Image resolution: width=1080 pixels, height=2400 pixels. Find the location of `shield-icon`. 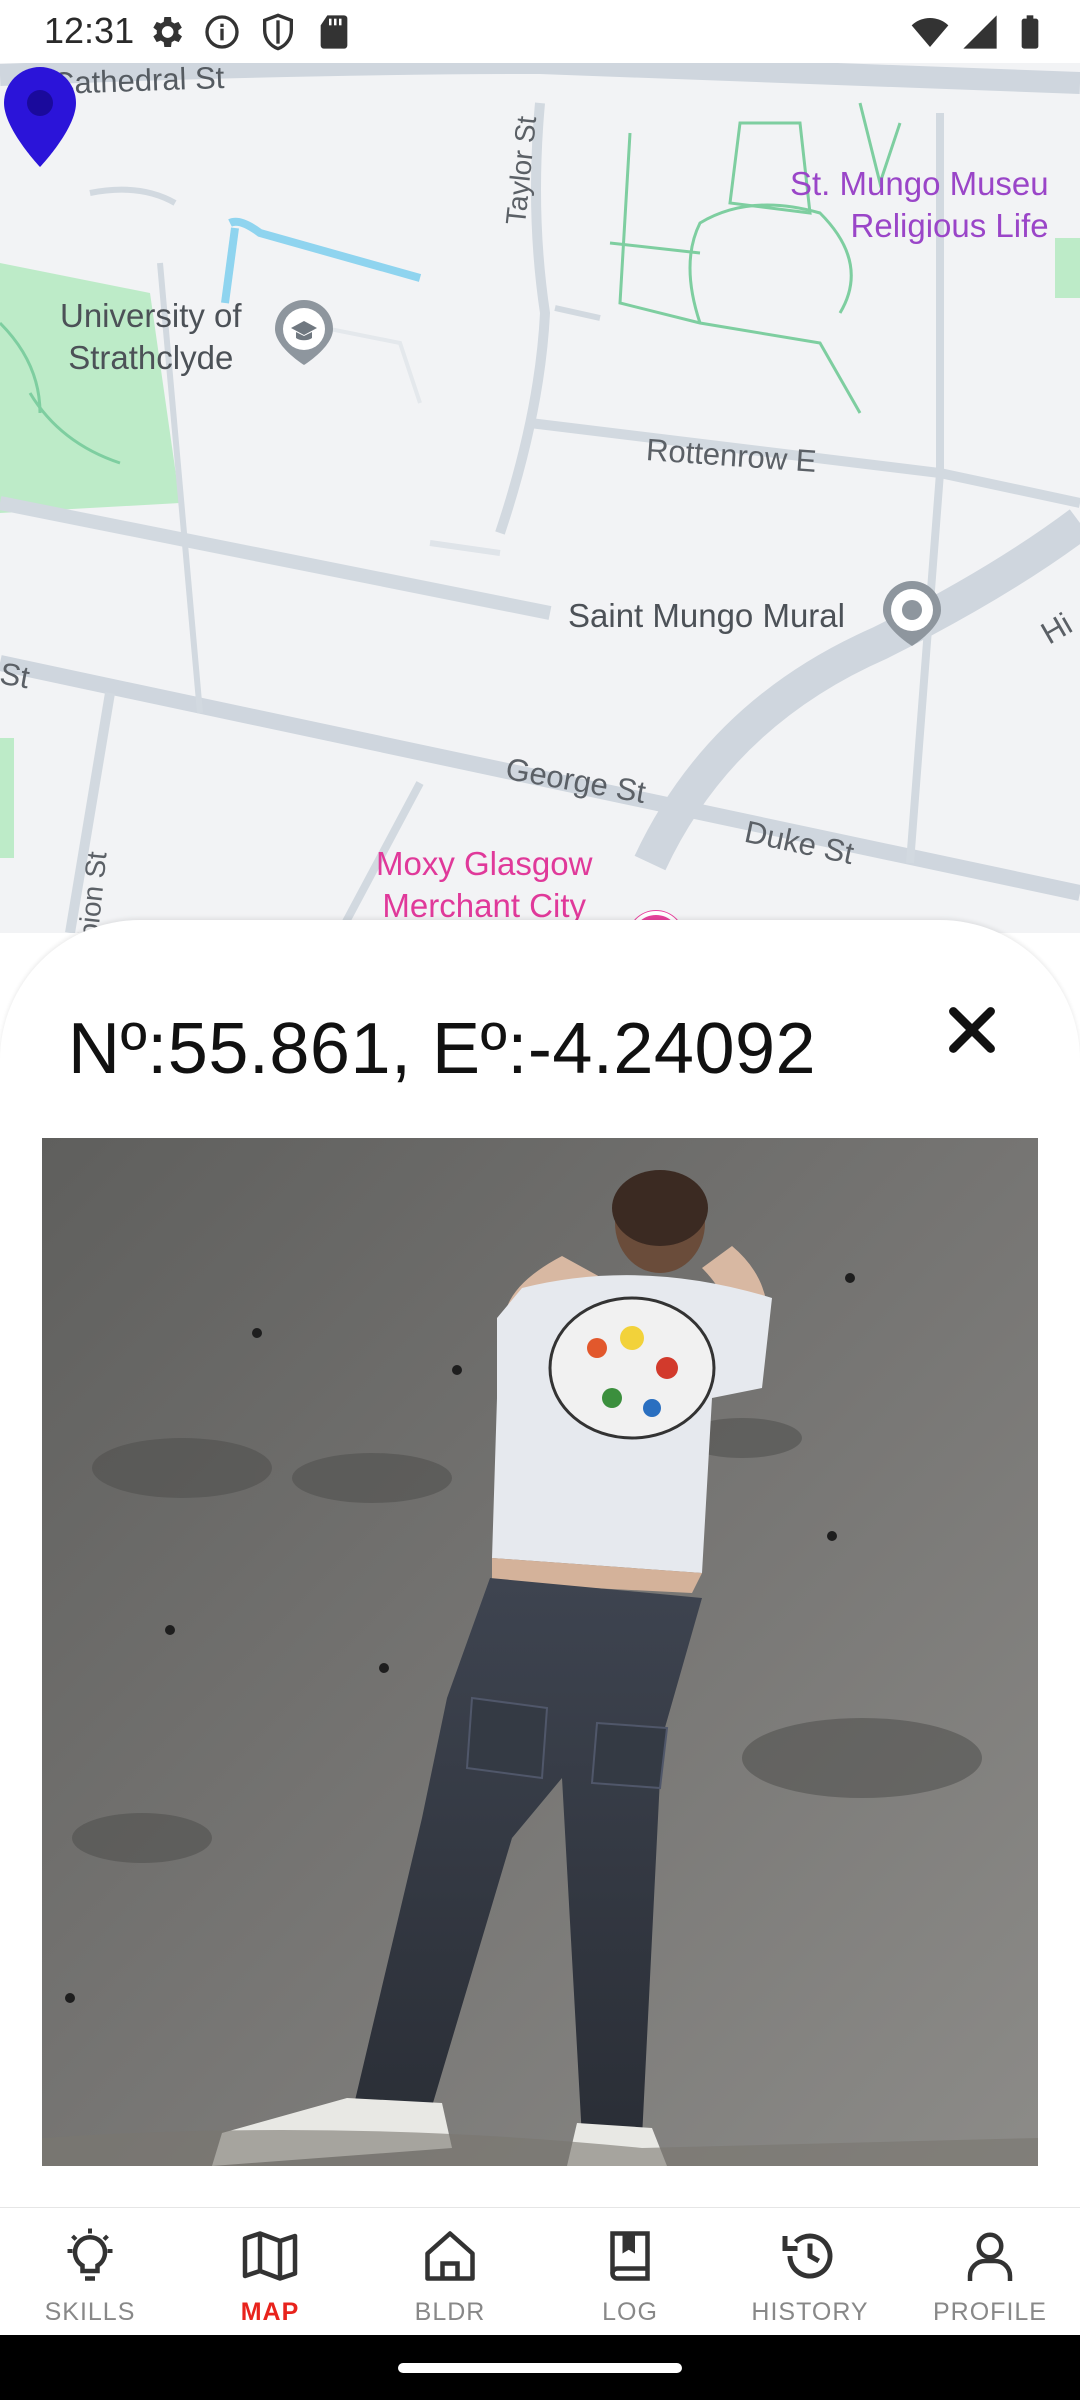

shield-icon is located at coordinates (278, 32).